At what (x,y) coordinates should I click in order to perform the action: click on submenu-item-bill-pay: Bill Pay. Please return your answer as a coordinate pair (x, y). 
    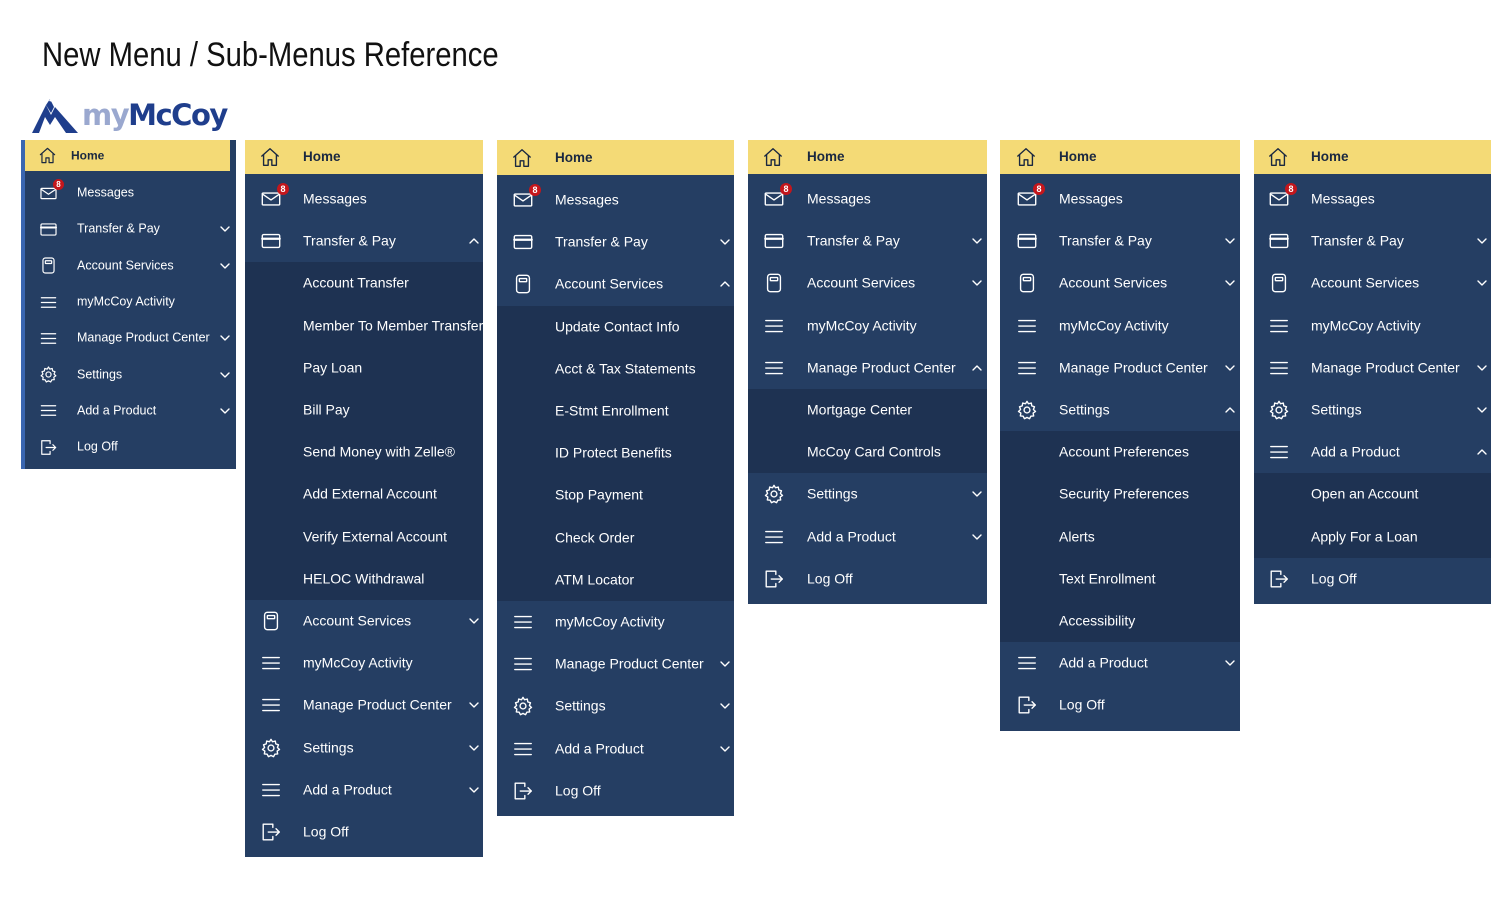
    Looking at the image, I should click on (364, 410).